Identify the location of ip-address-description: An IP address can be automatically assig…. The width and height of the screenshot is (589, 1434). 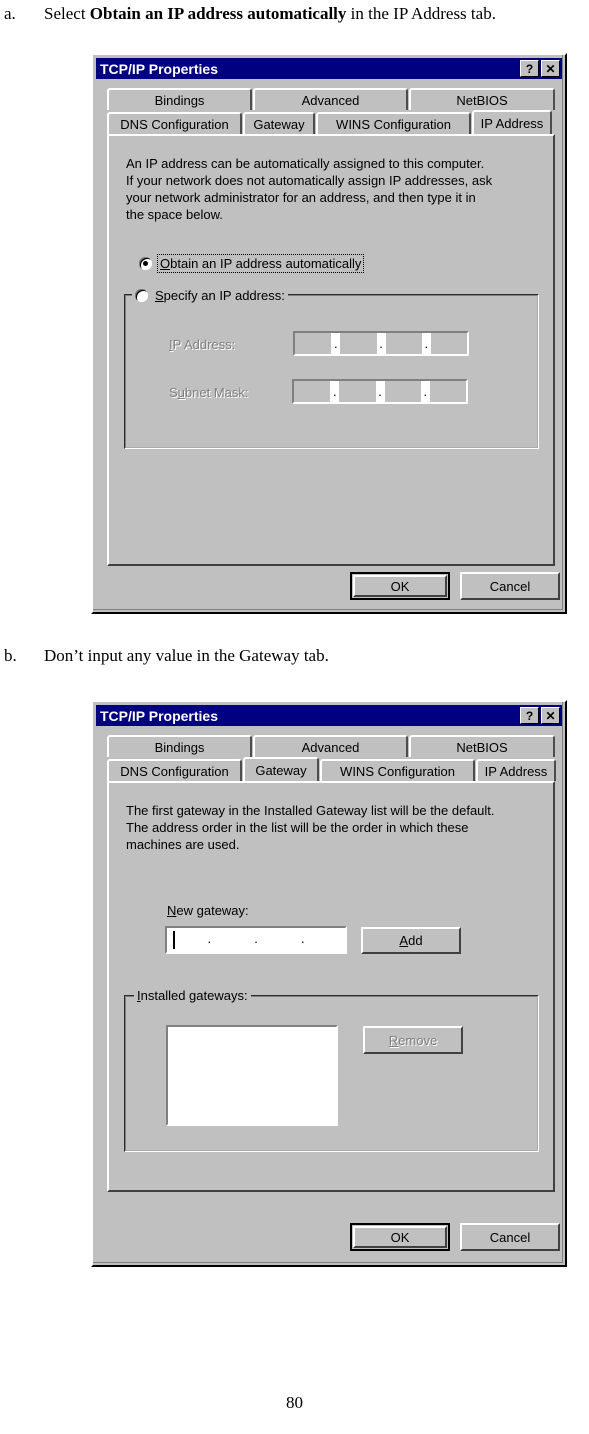
(309, 189).